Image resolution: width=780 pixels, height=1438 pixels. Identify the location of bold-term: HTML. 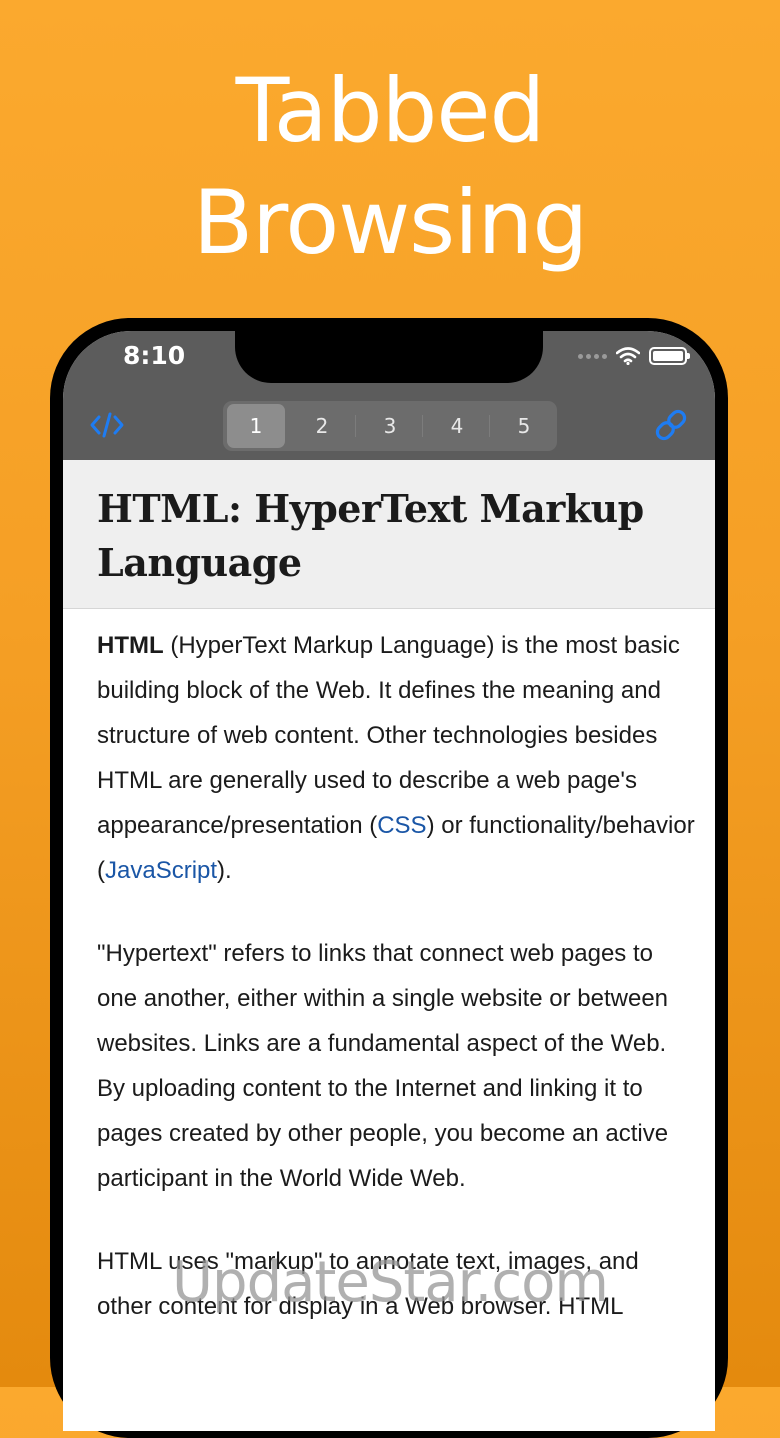
(130, 645).